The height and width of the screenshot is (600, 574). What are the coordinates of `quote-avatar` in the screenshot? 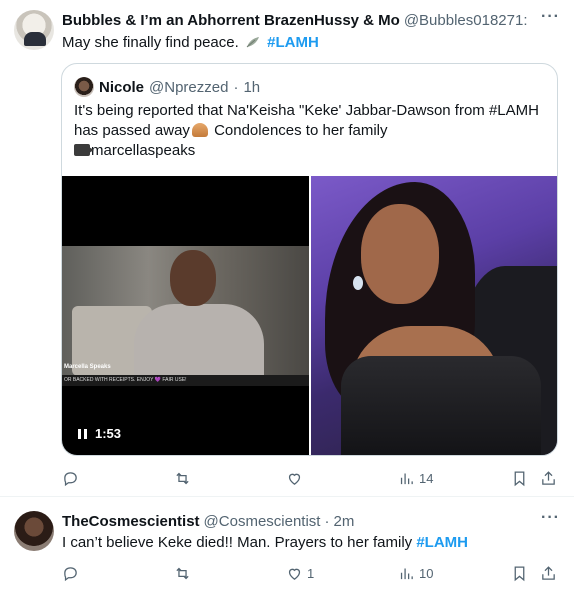 It's located at (84, 87).